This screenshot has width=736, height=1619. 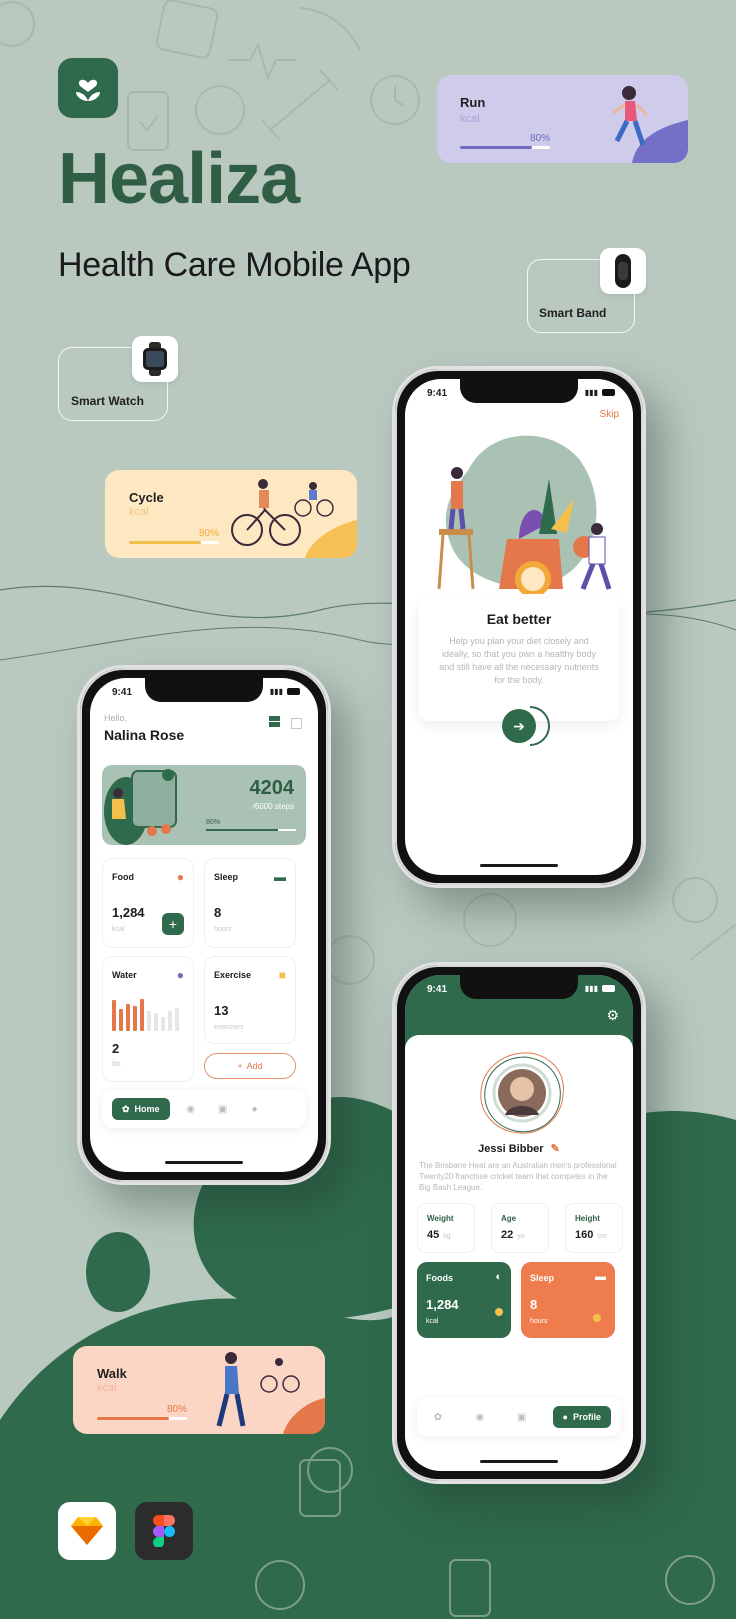 I want to click on smart-watch-icon, so click(x=155, y=359).